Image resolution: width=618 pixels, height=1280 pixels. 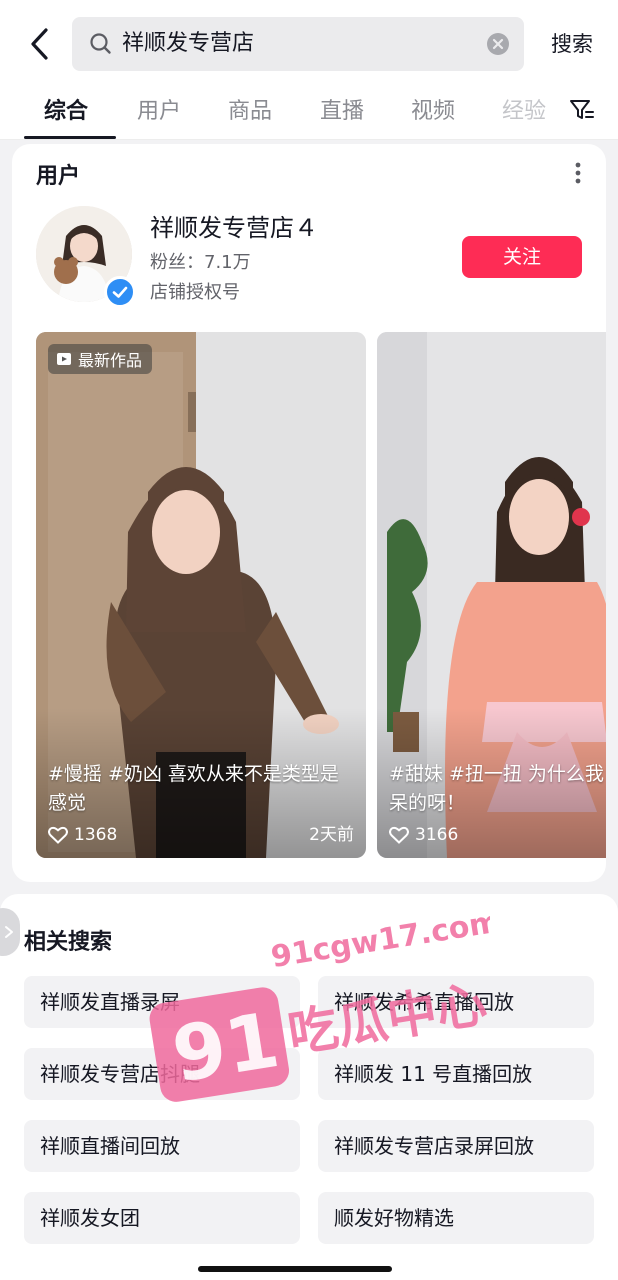 I want to click on video-likes: 3166, so click(x=423, y=835).